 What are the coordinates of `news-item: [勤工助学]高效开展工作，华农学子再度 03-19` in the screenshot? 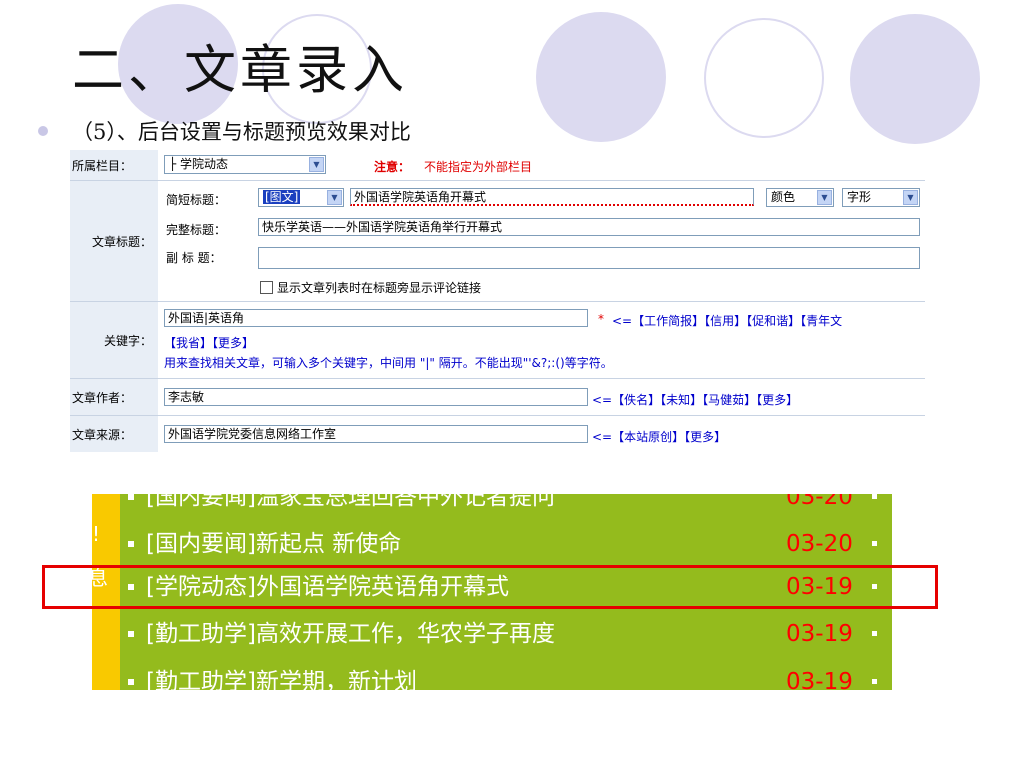 It's located at (506, 634).